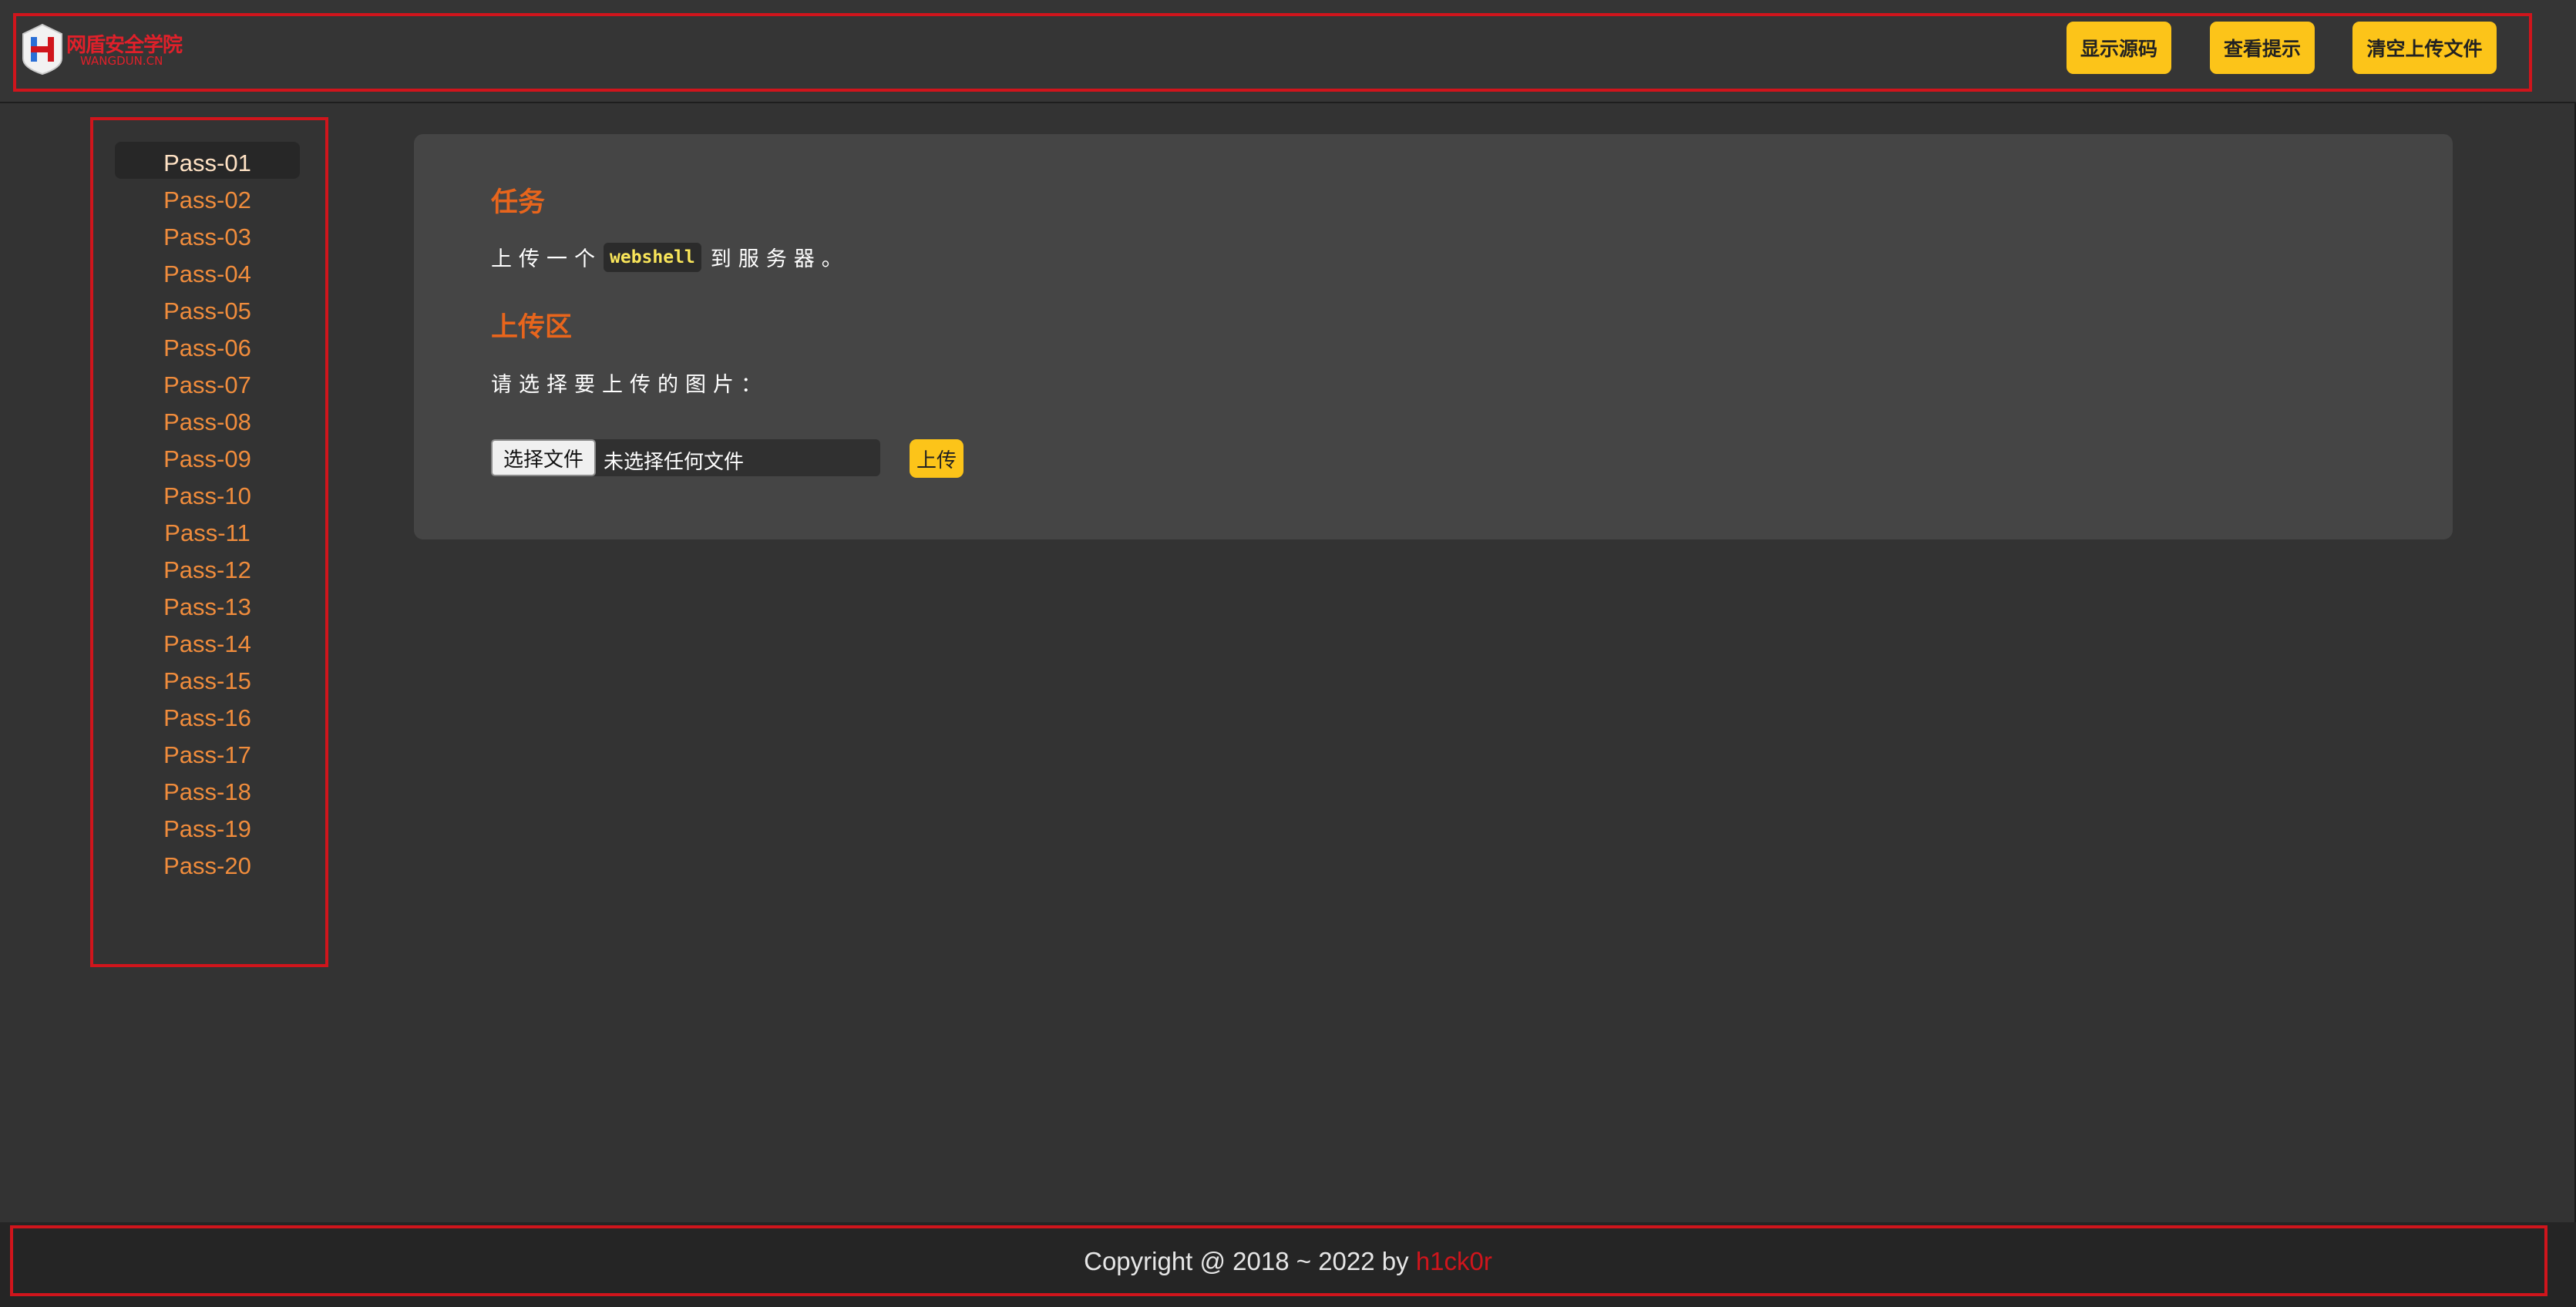 The width and height of the screenshot is (2576, 1307). Describe the element at coordinates (207, 198) in the screenshot. I see `sidebar-item-pass-02: Pass-02` at that location.